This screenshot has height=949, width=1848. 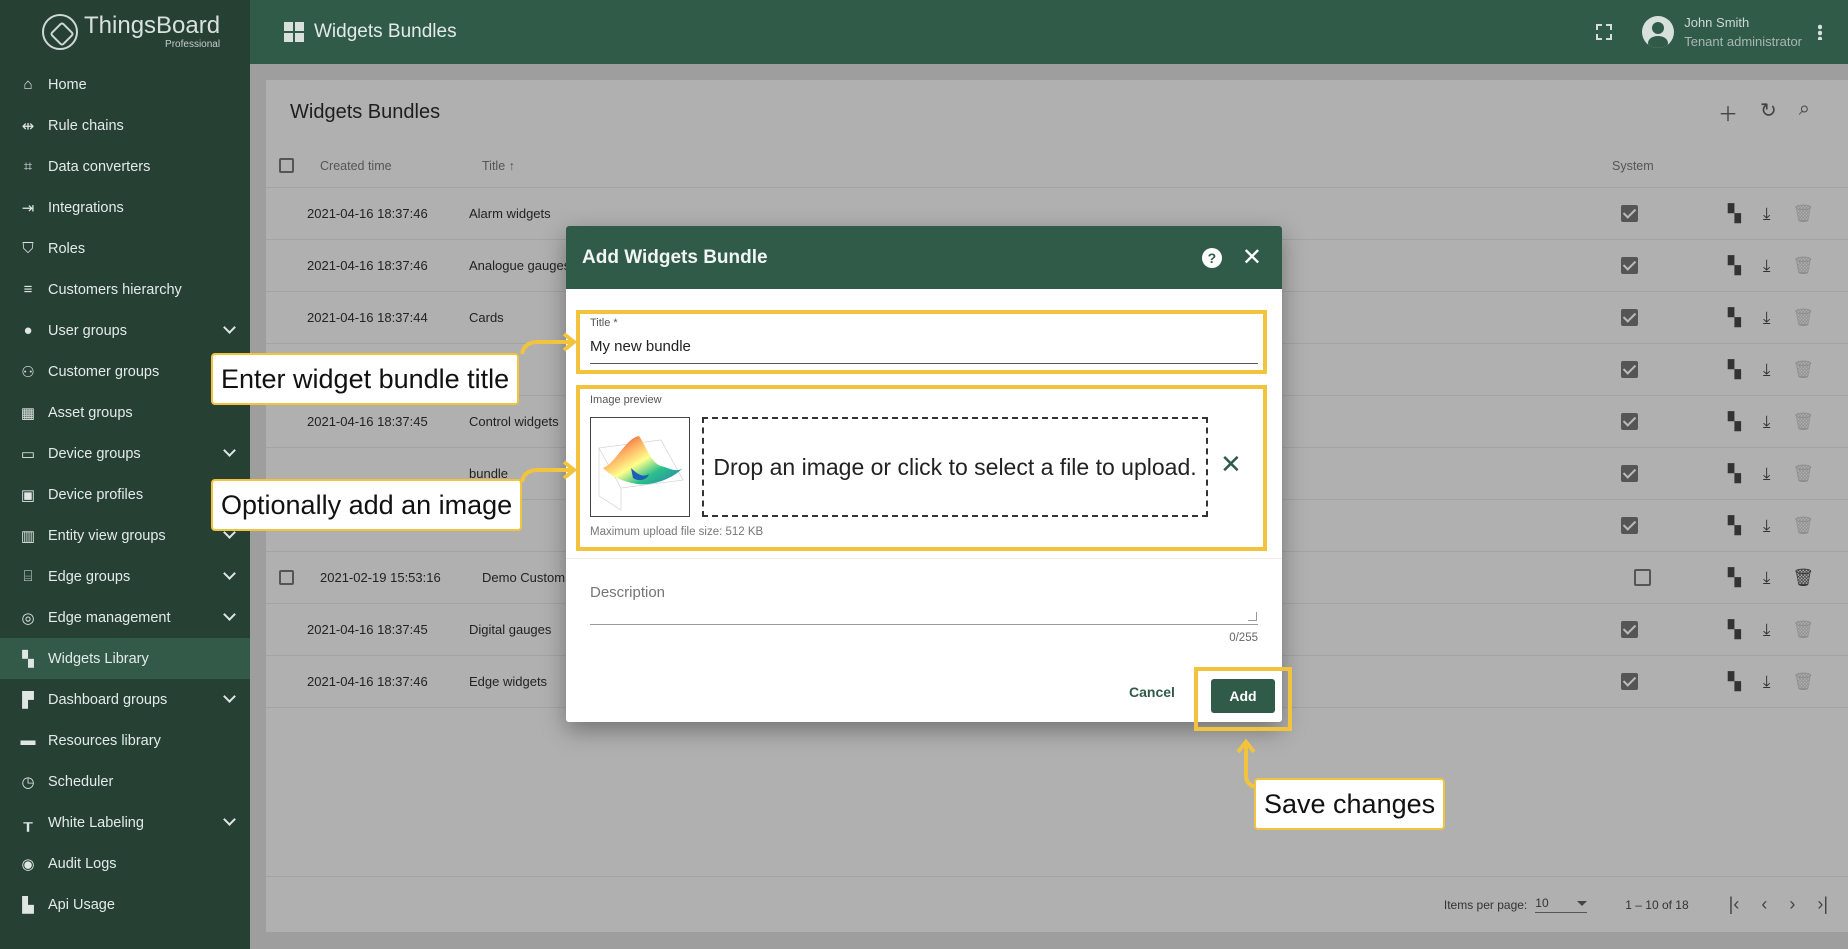 What do you see at coordinates (125, 207) in the screenshot?
I see `sidebar-item-integrations: ⇥ Integrations` at bounding box center [125, 207].